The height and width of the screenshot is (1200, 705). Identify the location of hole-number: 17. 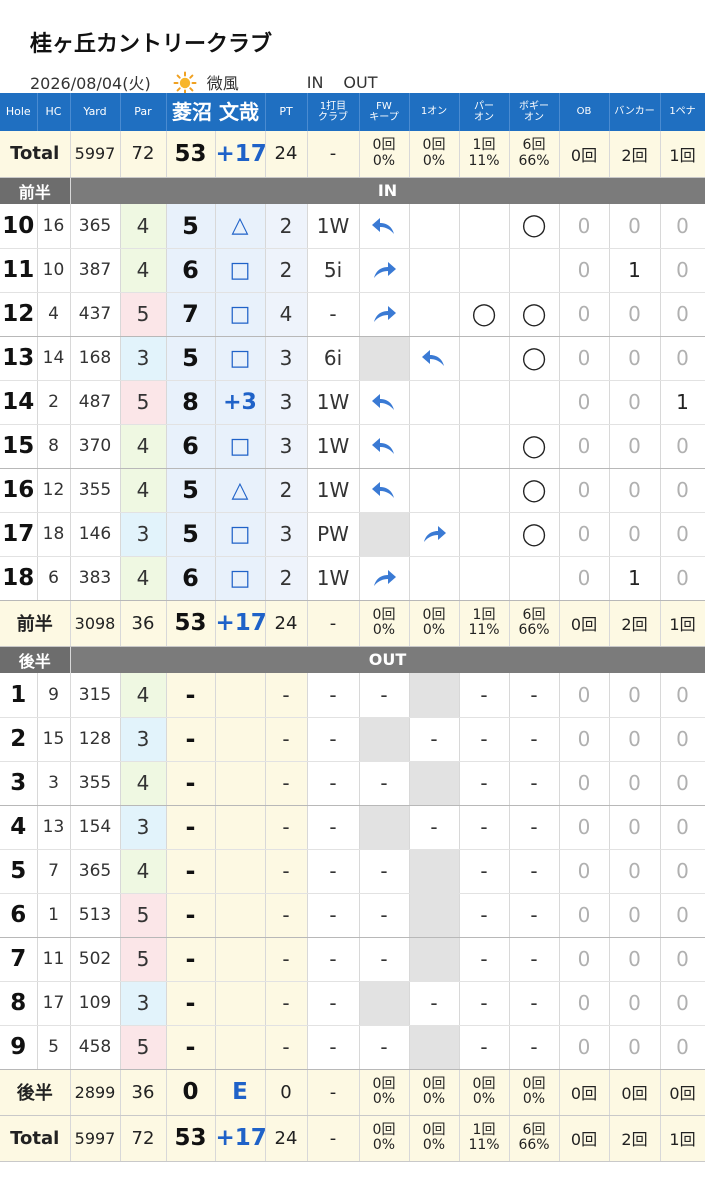
(19, 534).